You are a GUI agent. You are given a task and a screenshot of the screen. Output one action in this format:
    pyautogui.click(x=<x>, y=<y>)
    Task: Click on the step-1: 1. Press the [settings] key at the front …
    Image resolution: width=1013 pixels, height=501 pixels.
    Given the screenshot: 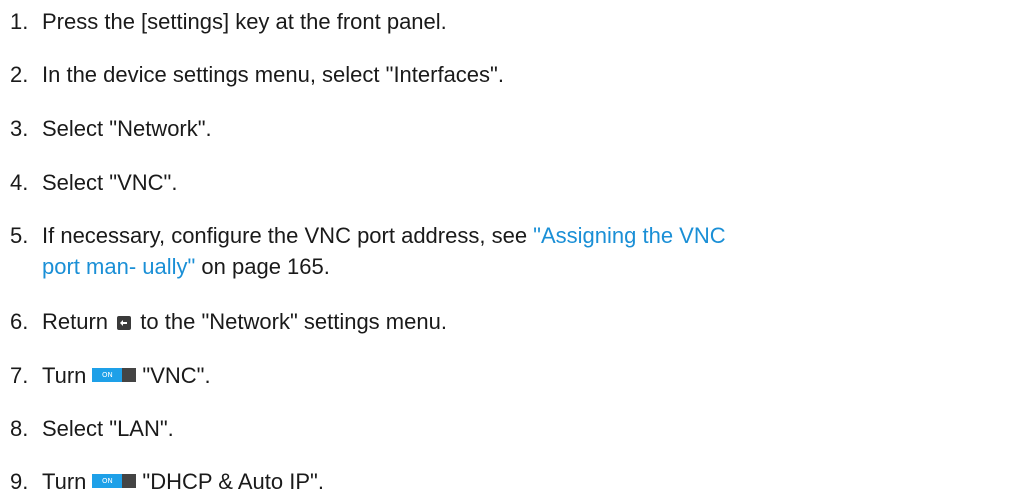 What is the action you would take?
    pyautogui.click(x=228, y=21)
    